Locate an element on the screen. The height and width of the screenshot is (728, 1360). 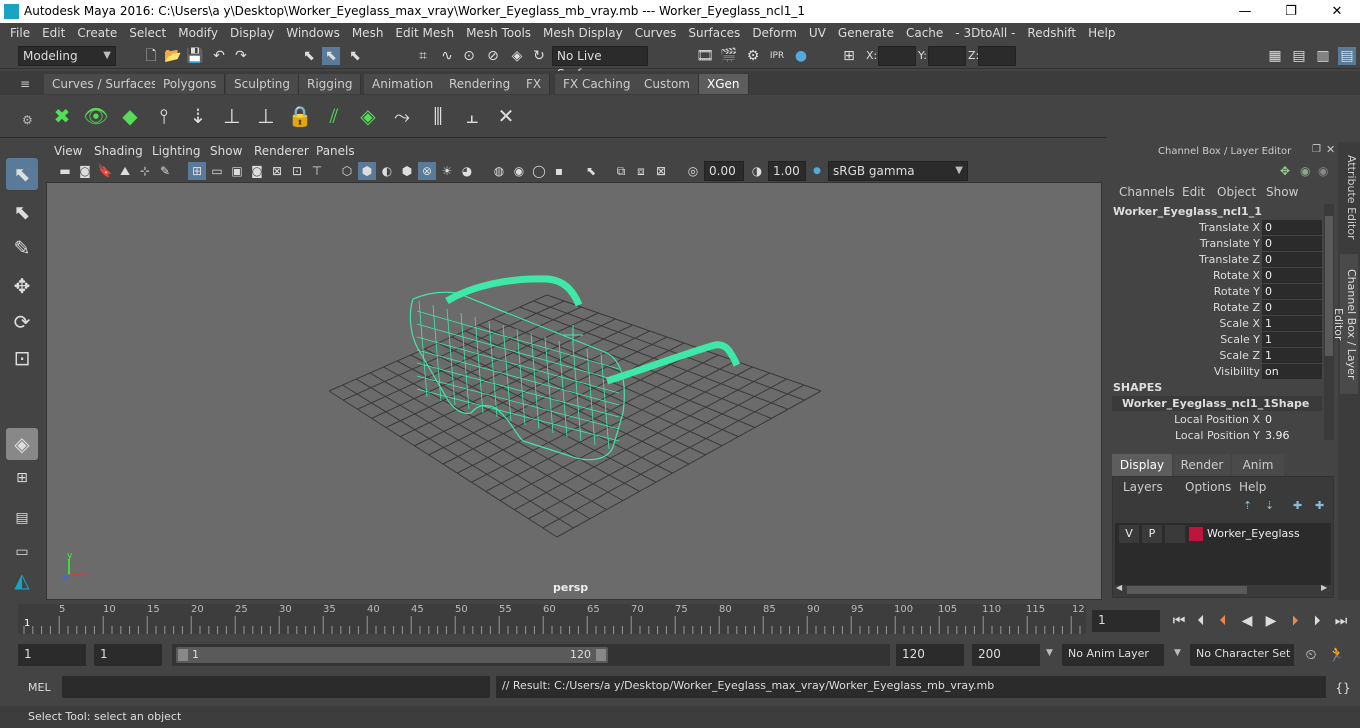
cb-menu-object: Object is located at coordinates (1236, 192).